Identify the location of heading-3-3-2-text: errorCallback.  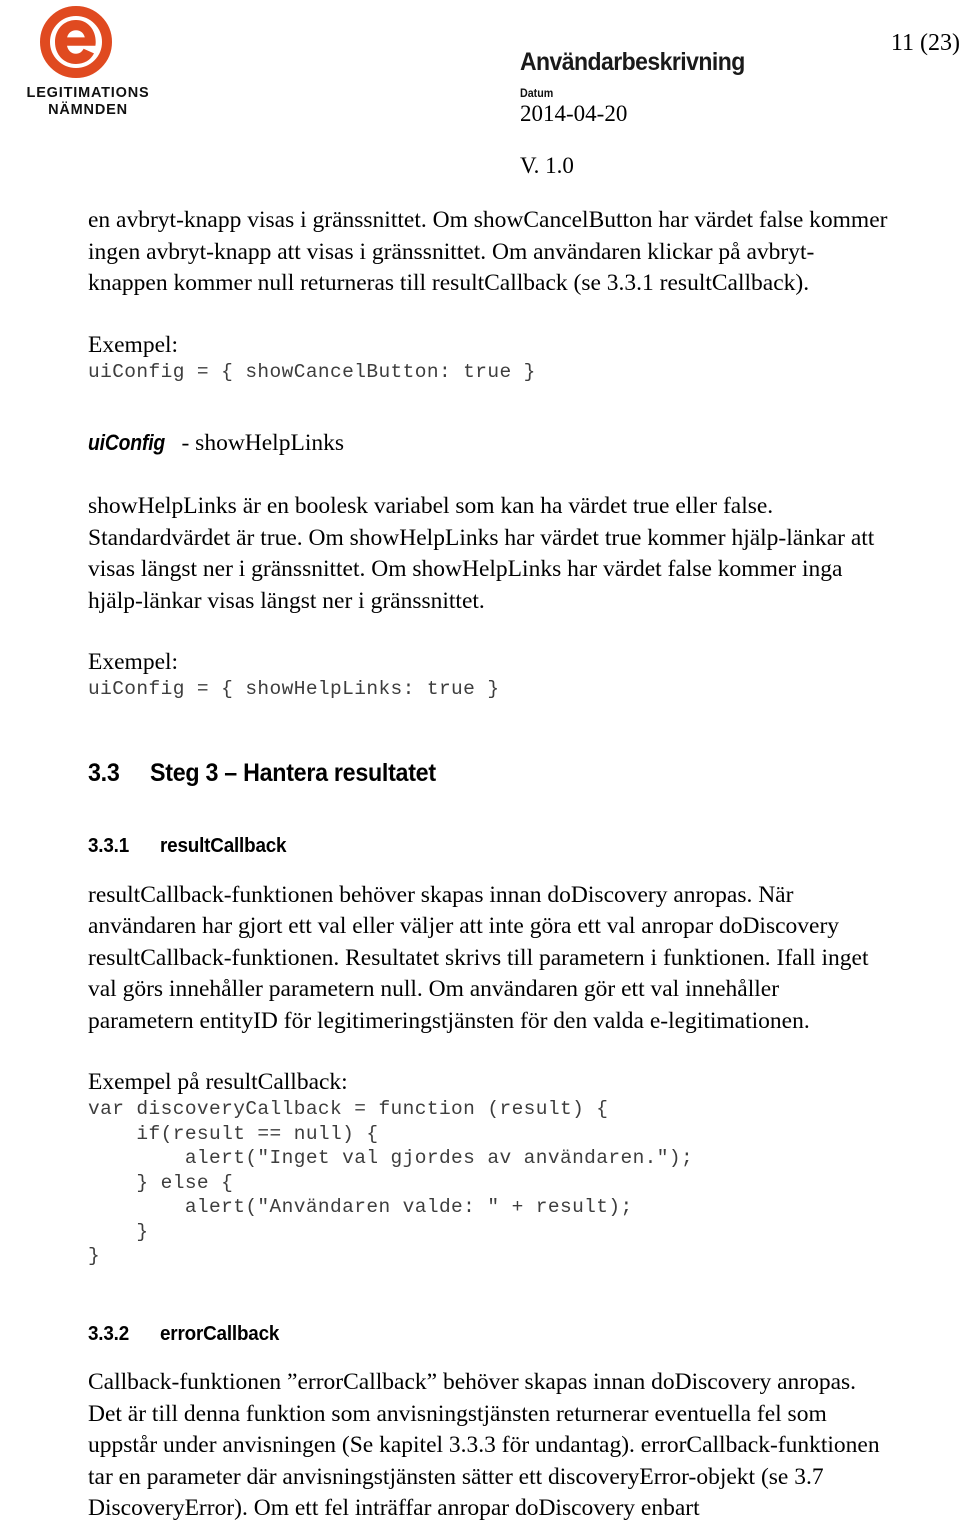
(220, 1333).